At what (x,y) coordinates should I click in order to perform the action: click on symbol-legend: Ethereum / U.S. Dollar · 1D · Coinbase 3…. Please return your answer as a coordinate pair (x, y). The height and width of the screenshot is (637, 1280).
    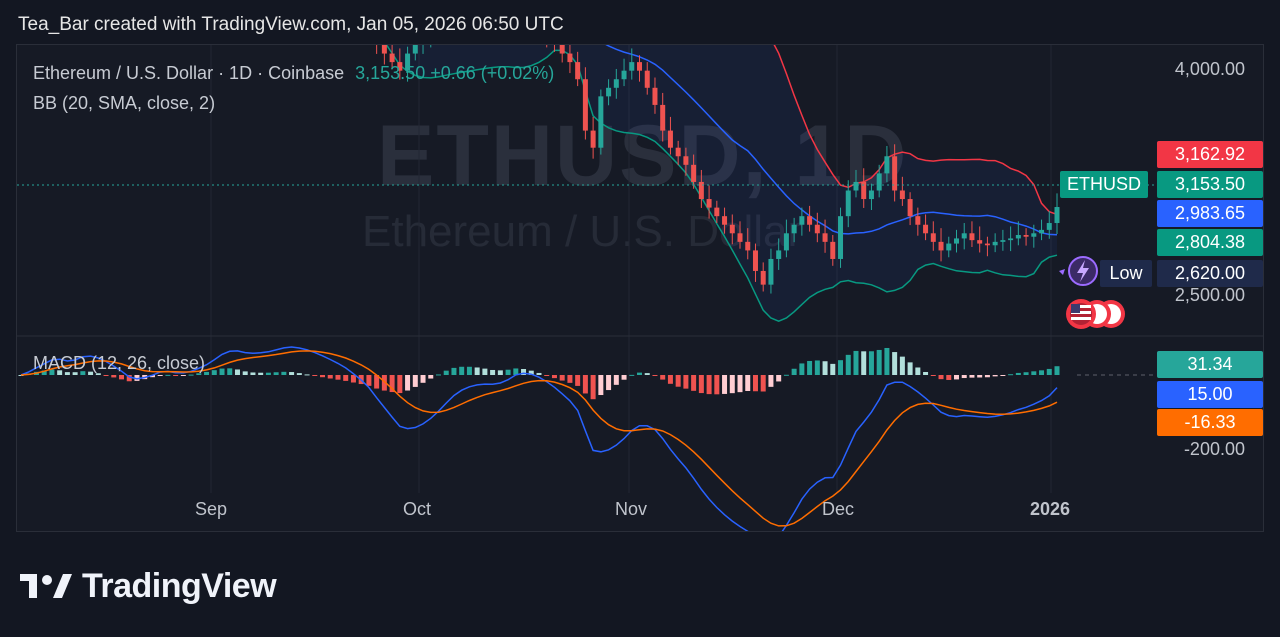
    Looking at the image, I should click on (293, 73).